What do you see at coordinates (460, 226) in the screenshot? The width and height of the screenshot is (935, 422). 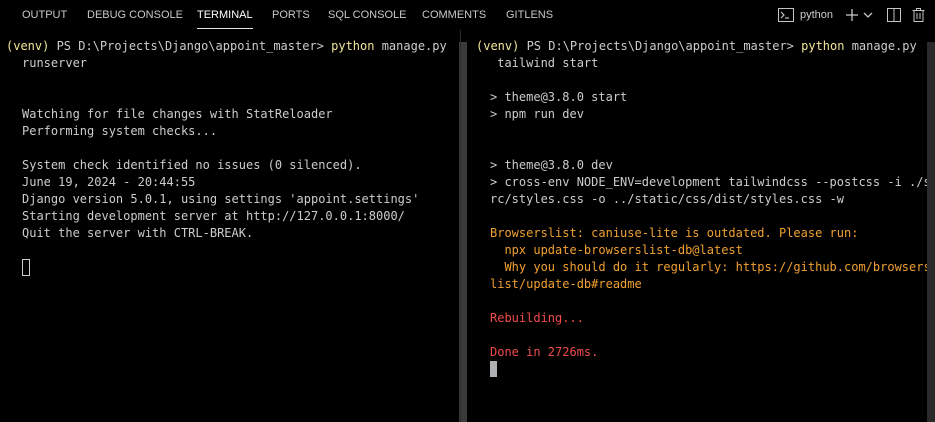 I see `pane-divider` at bounding box center [460, 226].